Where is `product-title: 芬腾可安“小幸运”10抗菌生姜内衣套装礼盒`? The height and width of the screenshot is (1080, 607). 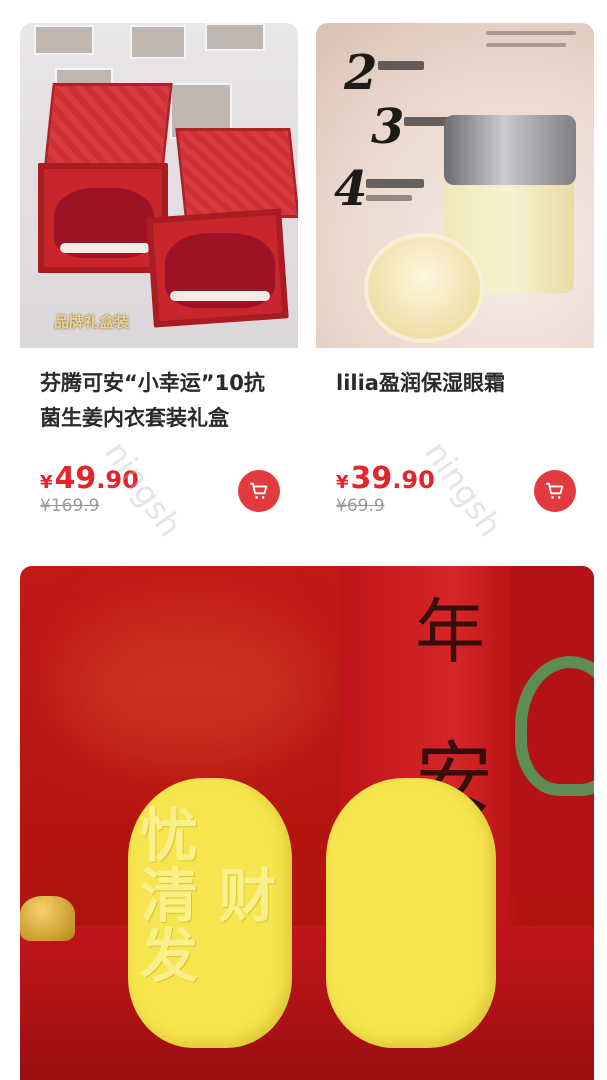 product-title: 芬腾可安“小幸运”10抗菌生姜内衣套装礼盒 is located at coordinates (159, 402).